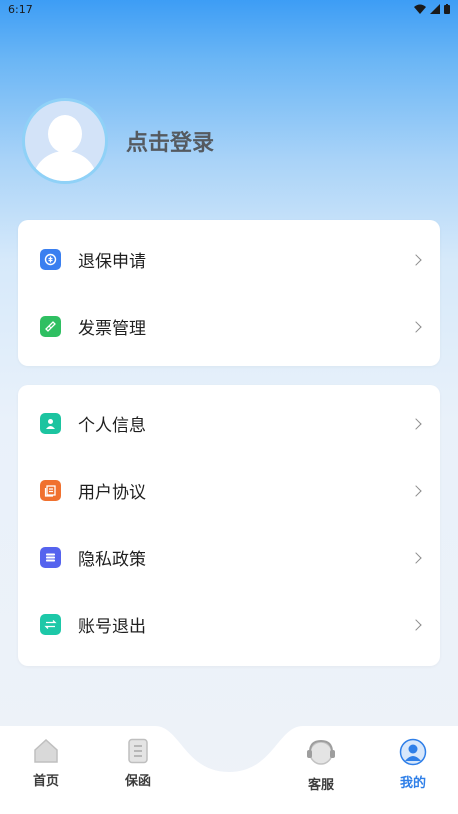 This screenshot has width=458, height=814. I want to click on menu-item-invoice-manage: 发票管理, so click(229, 326).